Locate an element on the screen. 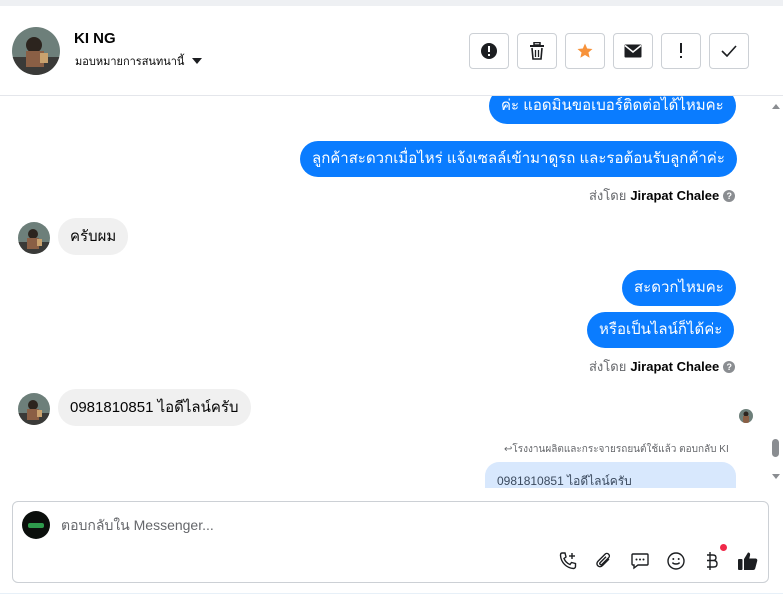 The width and height of the screenshot is (783, 594). checkmark-icon is located at coordinates (729, 51).